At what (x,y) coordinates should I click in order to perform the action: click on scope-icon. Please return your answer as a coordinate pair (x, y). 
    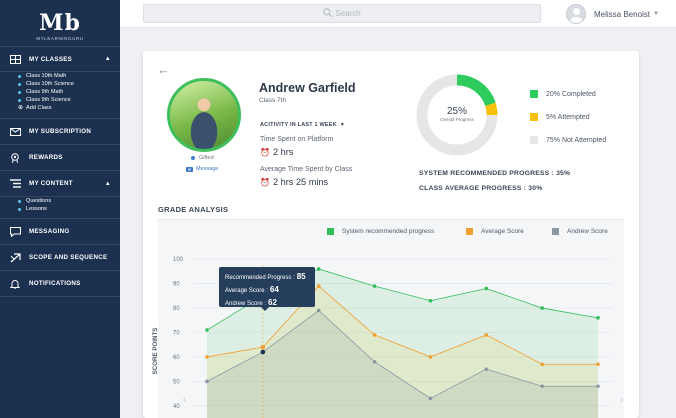
    Looking at the image, I should click on (15, 257).